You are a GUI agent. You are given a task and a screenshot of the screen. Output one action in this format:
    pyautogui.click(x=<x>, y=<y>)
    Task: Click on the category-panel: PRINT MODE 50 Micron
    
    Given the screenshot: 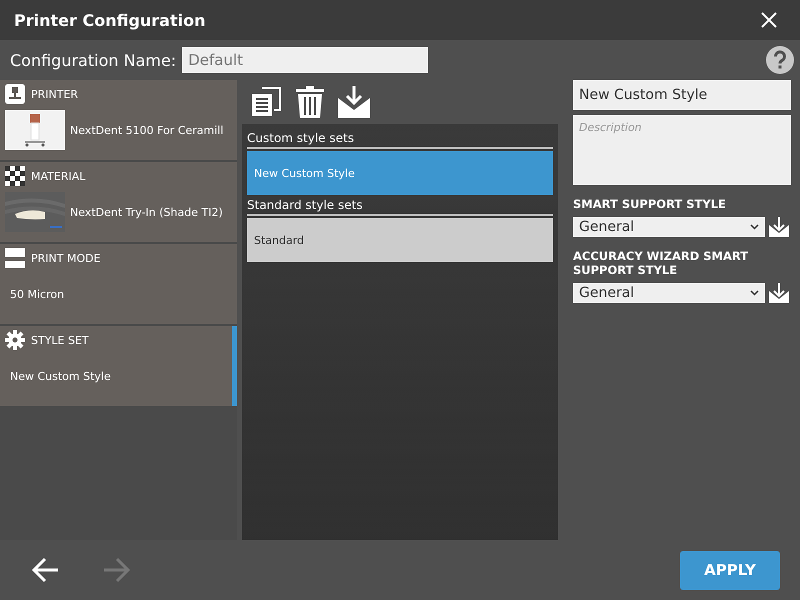 What is the action you would take?
    pyautogui.click(x=118, y=285)
    